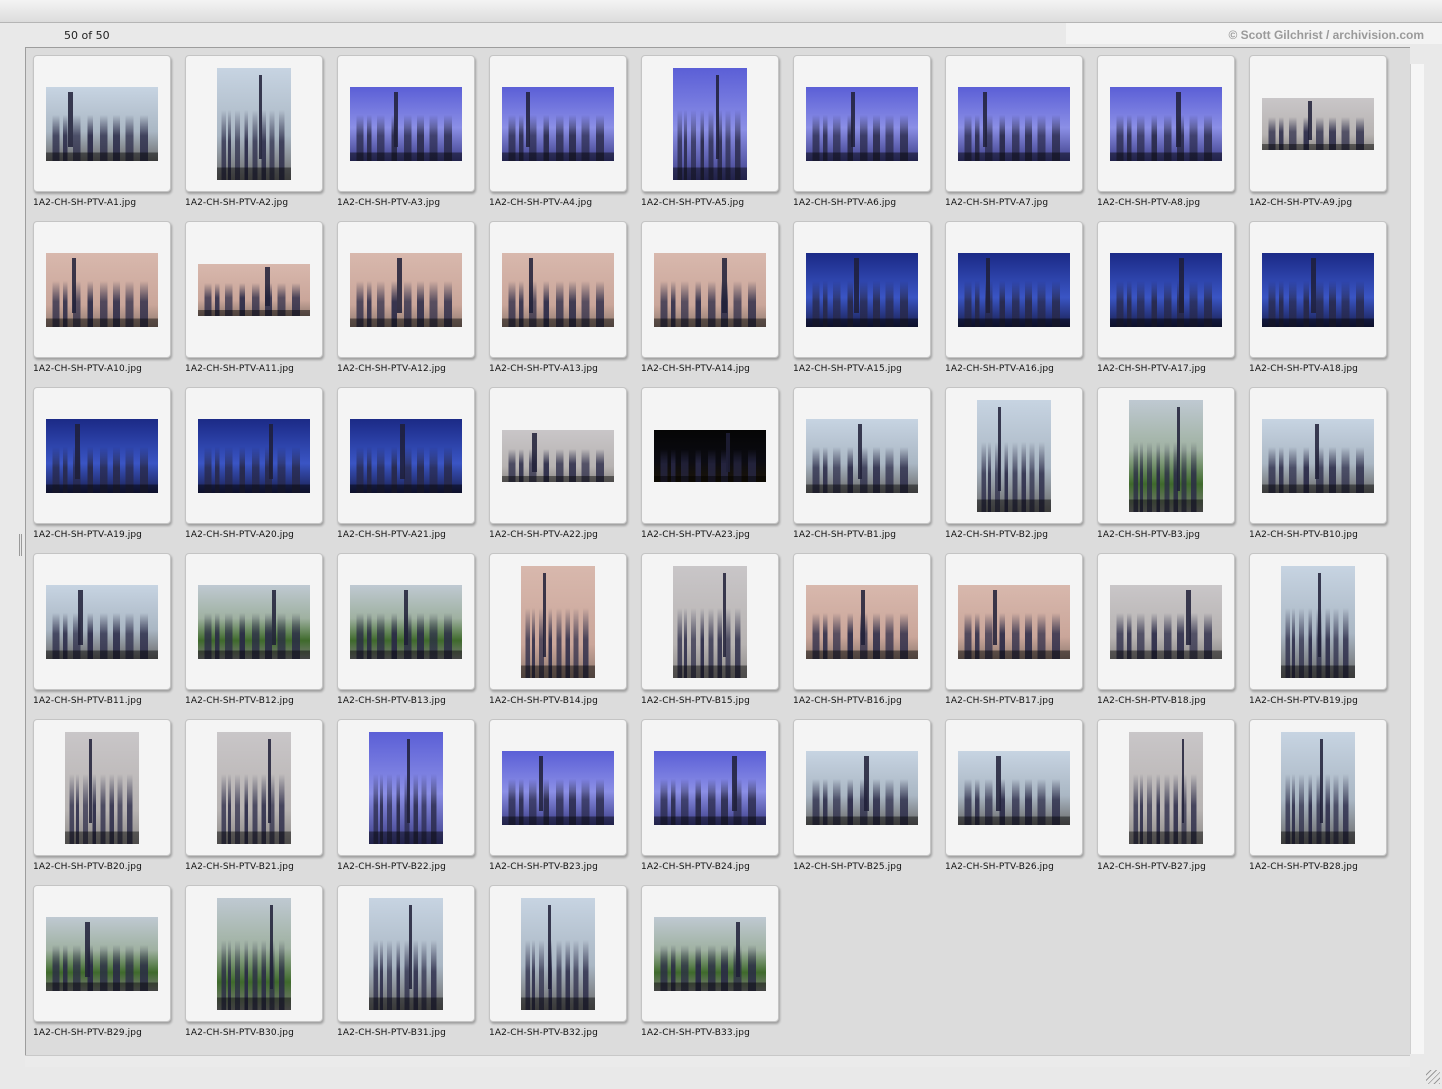 The width and height of the screenshot is (1442, 1089). Describe the element at coordinates (1325, 138) in the screenshot. I see `thumbnail-item: 1A2-CH-SH-PTV-A9.jpg` at that location.